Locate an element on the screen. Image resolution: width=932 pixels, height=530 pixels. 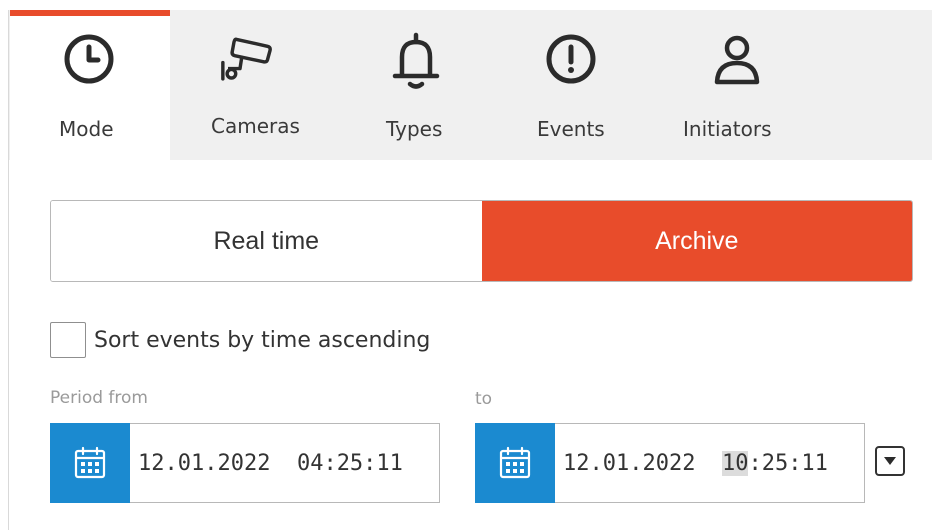
tab-label: Cameras is located at coordinates (255, 126).